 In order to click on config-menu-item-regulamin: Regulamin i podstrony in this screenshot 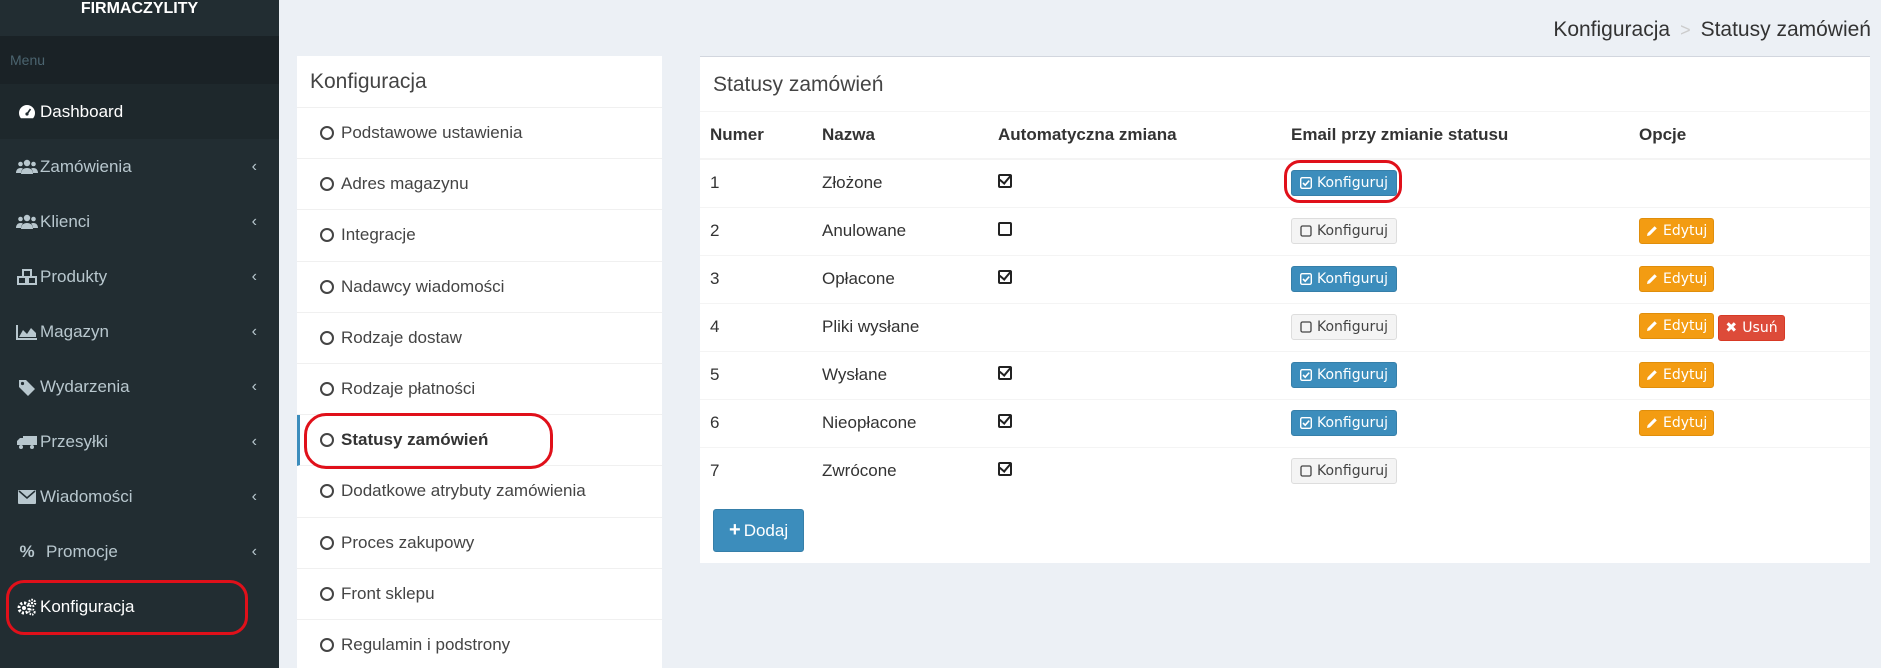, I will do `click(479, 644)`.